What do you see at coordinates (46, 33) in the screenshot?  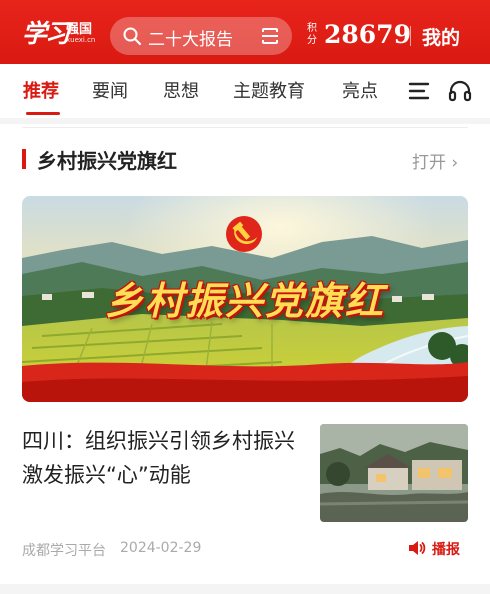 I see `logo-text: 学习` at bounding box center [46, 33].